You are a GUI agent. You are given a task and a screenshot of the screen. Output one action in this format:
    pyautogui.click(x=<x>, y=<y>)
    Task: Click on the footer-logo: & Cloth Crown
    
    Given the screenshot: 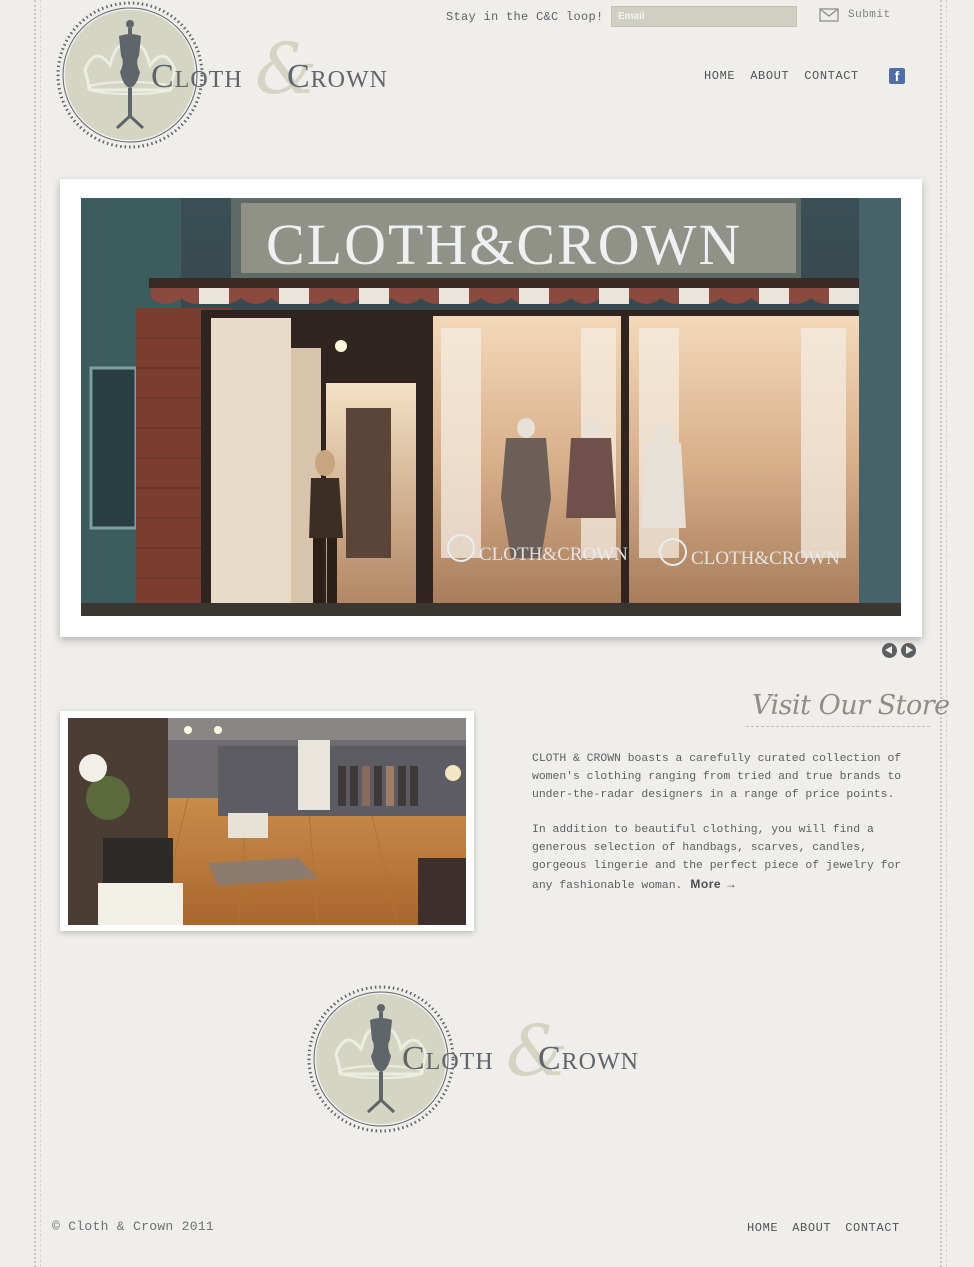 What is the action you would take?
    pyautogui.click(x=486, y=1059)
    